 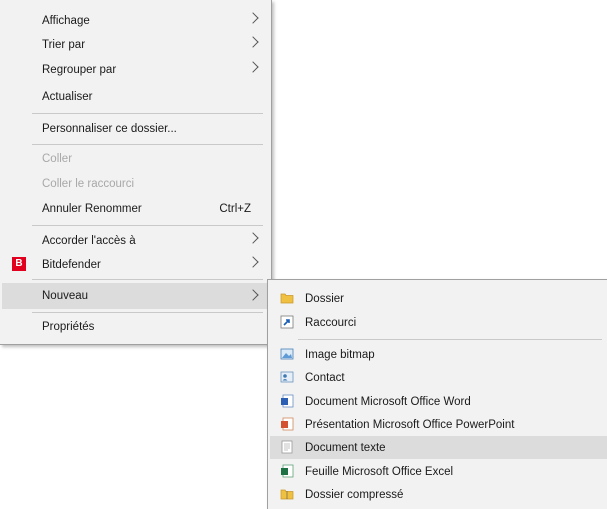 I want to click on menu-item-annuler-renommer: Annuler Renommer Ctrl+Z, so click(x=135, y=208).